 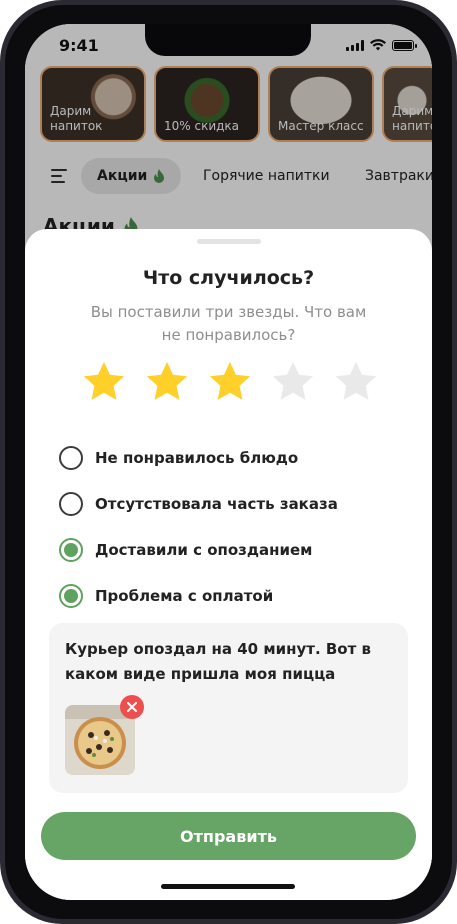 I want to click on submit-button: Отправить, so click(x=228, y=836).